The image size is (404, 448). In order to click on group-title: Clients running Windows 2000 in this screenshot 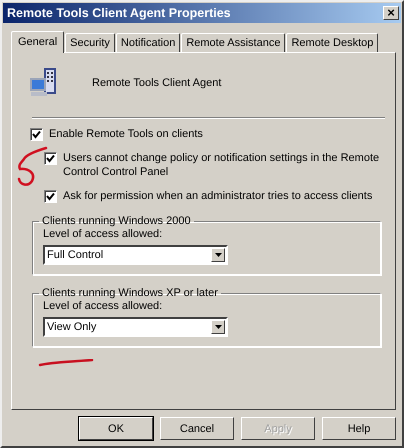, I will do `click(116, 221)`.